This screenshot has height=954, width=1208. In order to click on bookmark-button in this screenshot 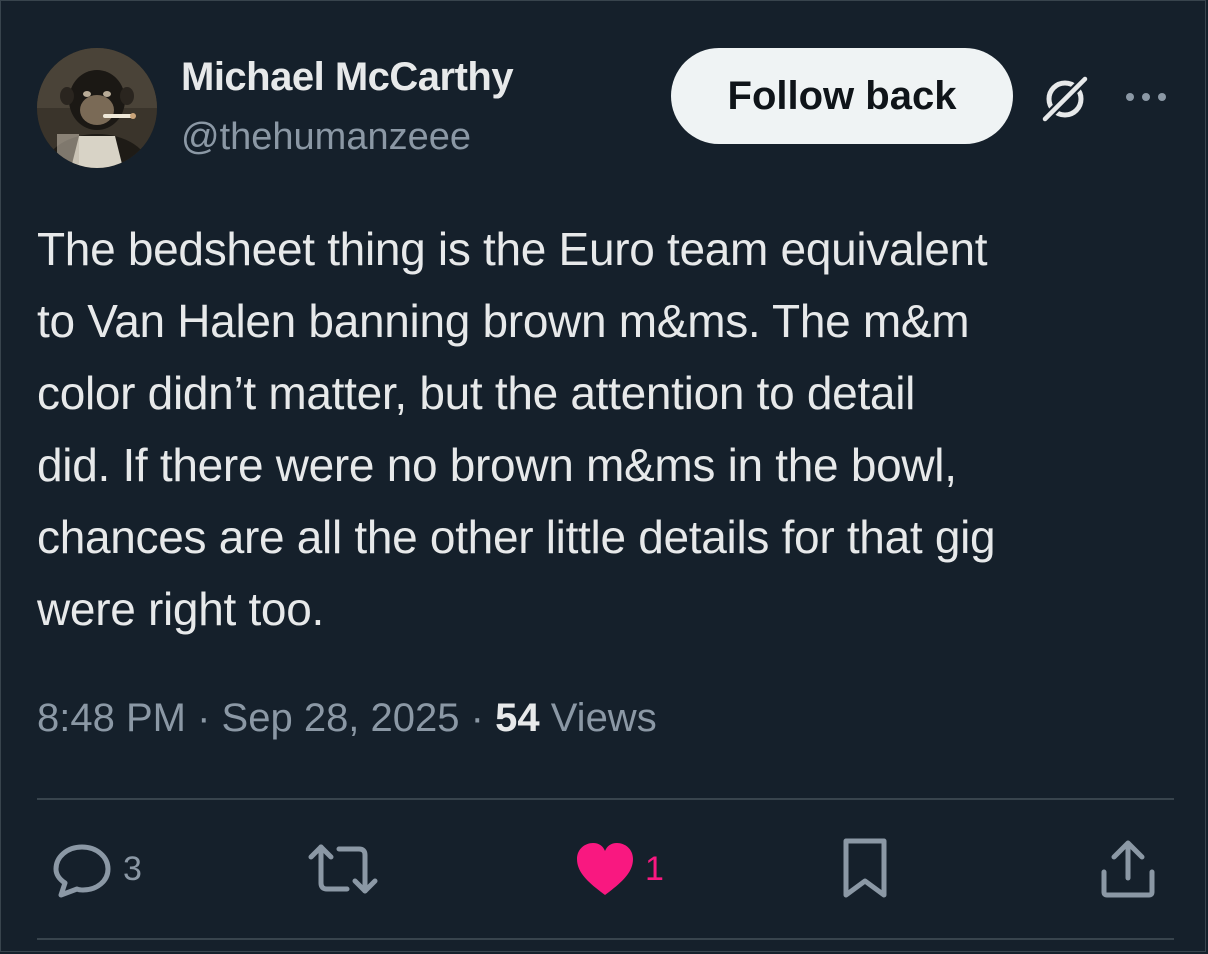, I will do `click(865, 869)`.